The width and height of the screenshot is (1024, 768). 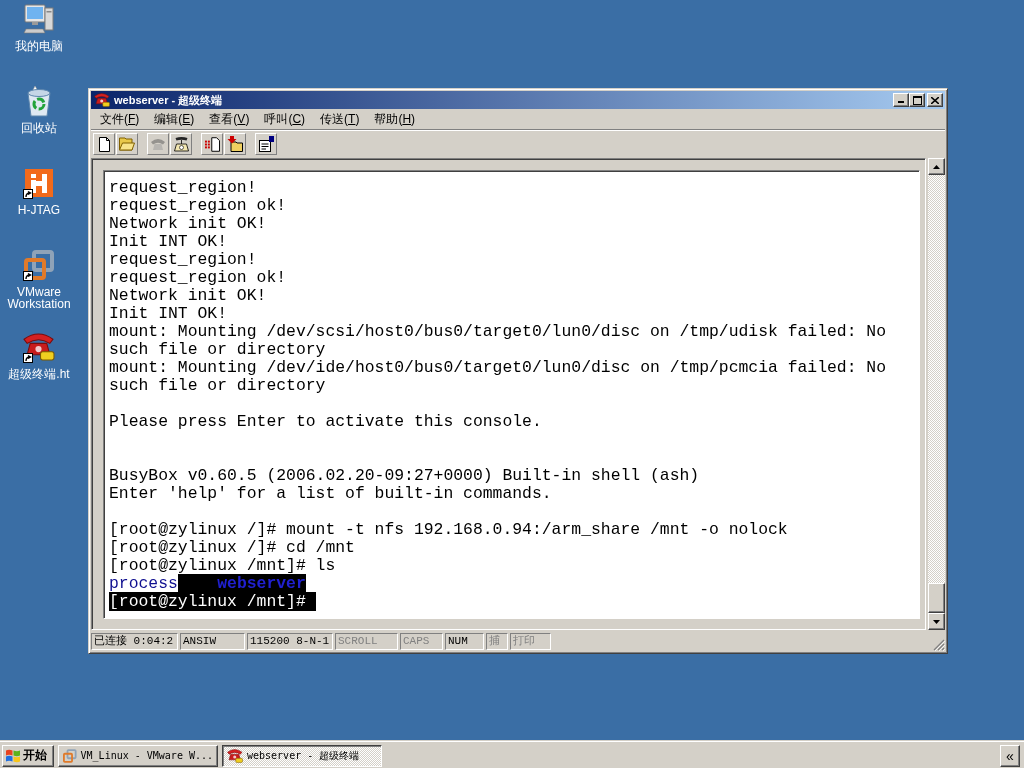 I want to click on scrollbar-thumb, so click(x=936, y=598).